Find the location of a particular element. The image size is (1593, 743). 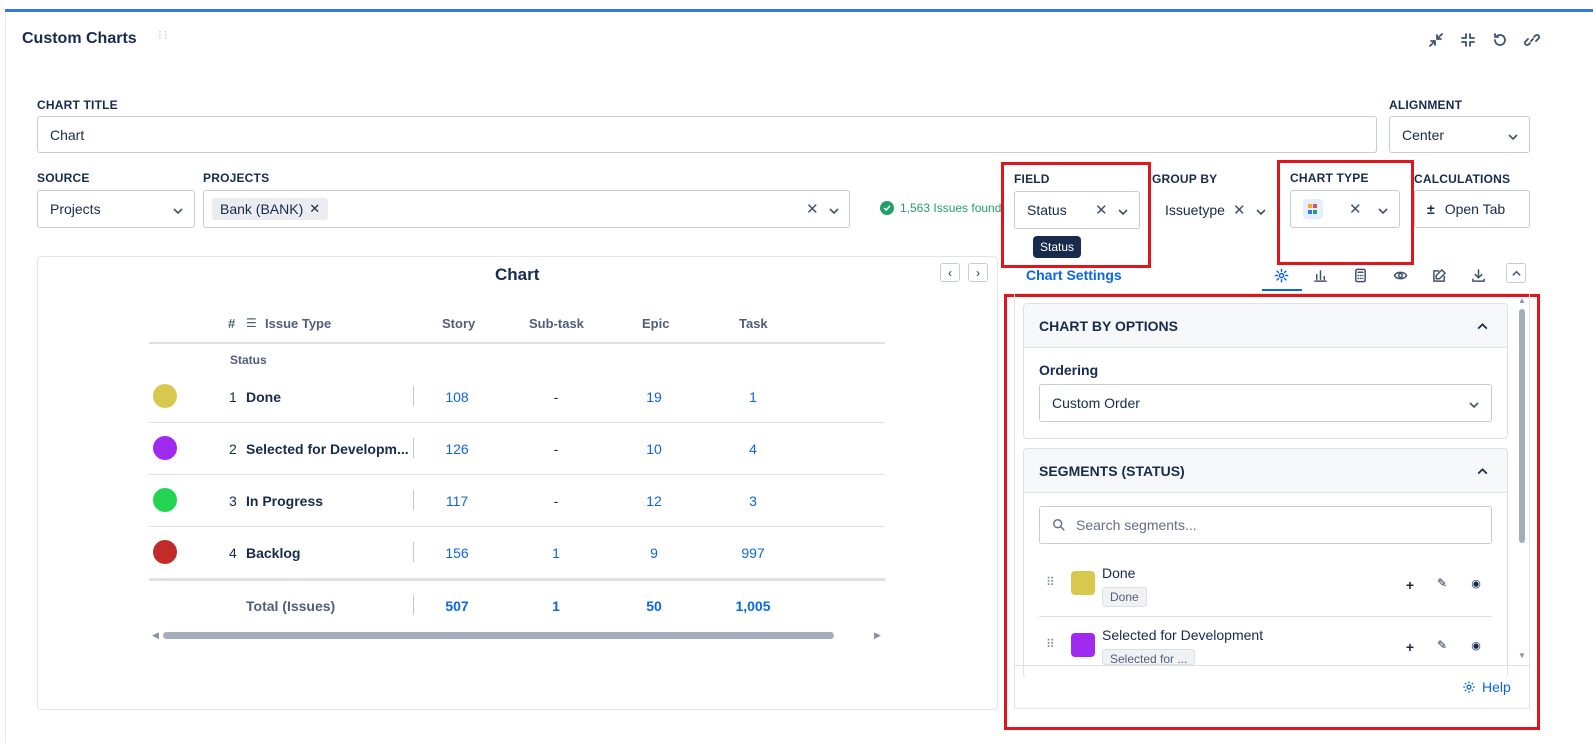

cell-epic: 12 is located at coordinates (654, 501).